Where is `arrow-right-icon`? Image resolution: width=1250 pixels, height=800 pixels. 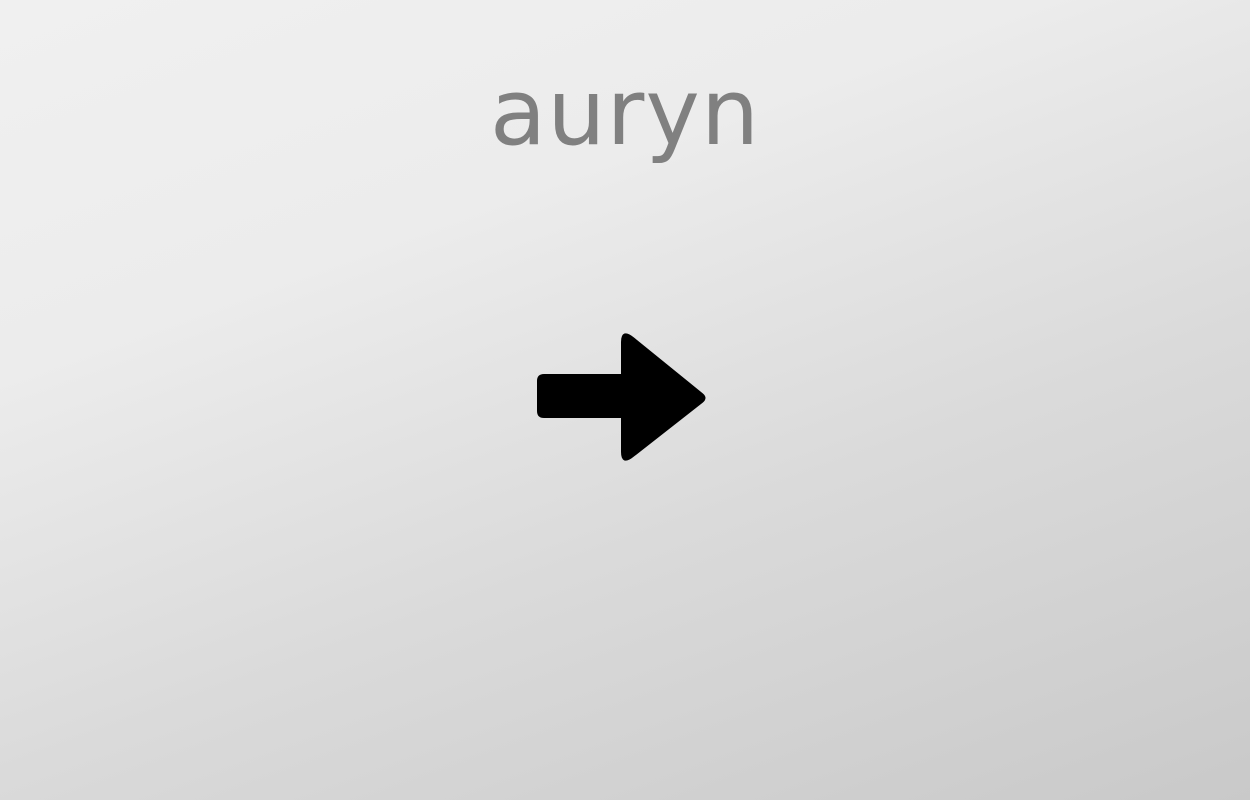 arrow-right-icon is located at coordinates (621, 397).